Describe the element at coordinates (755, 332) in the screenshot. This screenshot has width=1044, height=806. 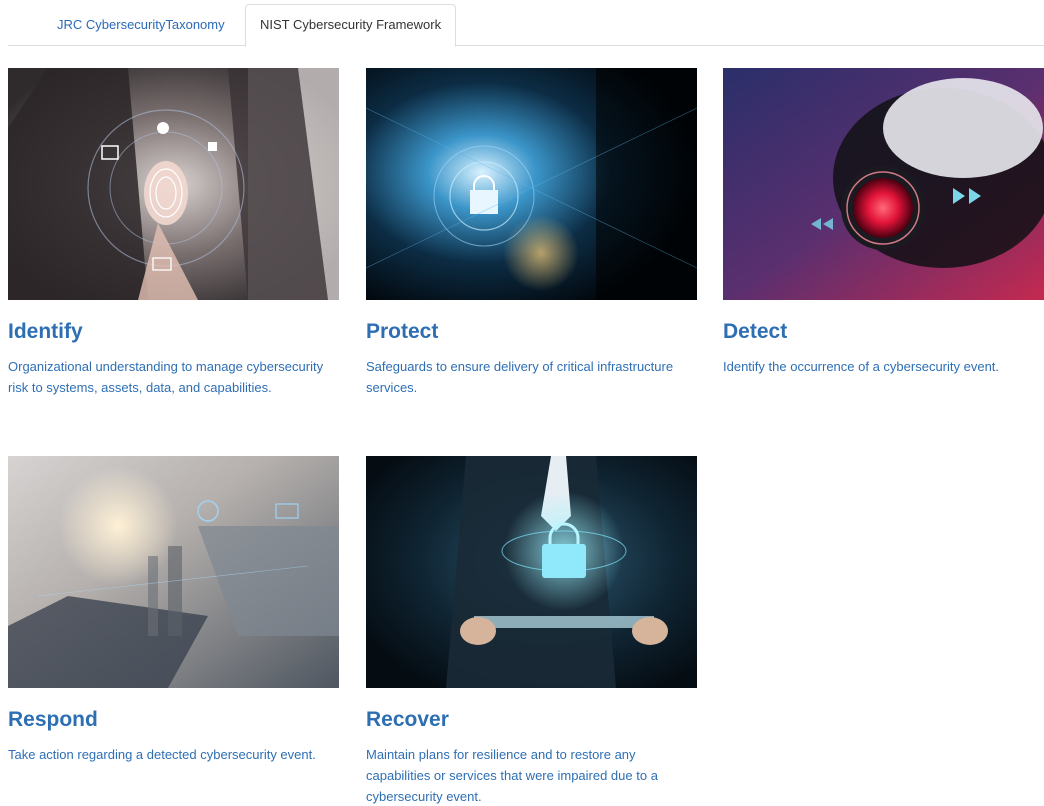
I see `card-title: Detect` at that location.